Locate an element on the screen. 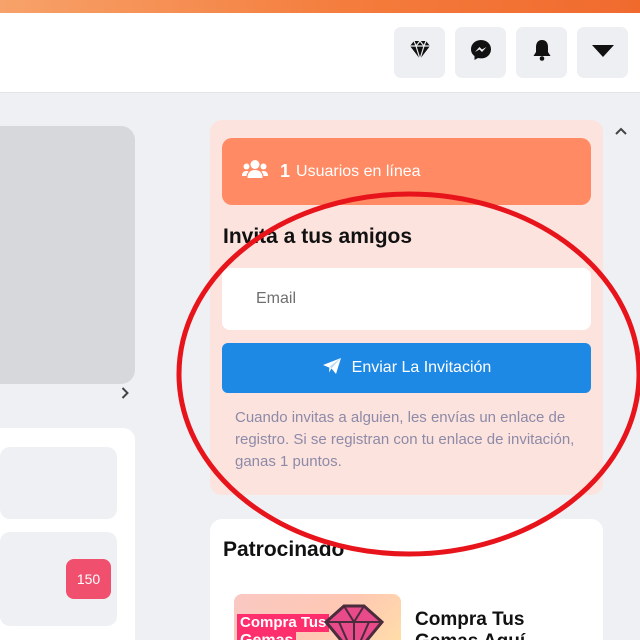 This screenshot has width=640, height=640. account-menu-button is located at coordinates (602, 52).